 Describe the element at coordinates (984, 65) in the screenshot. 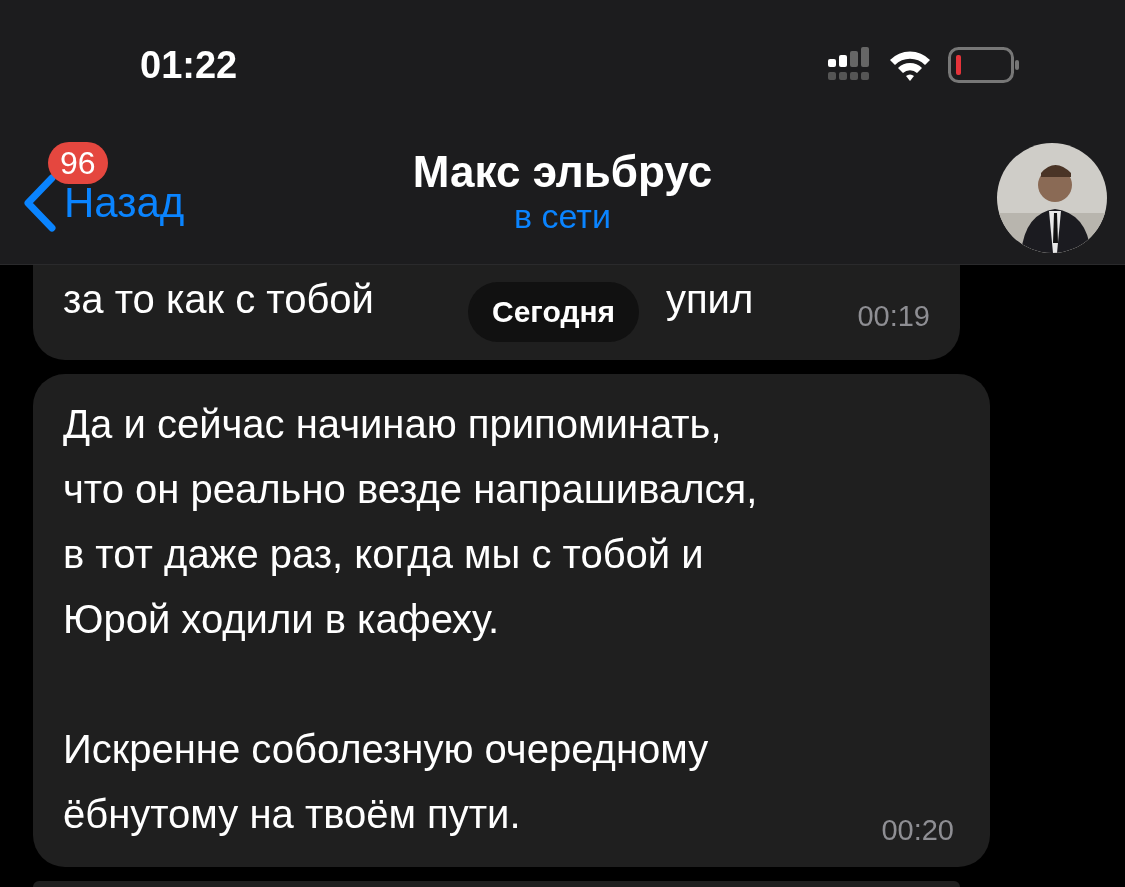

I see `battery-icon` at that location.